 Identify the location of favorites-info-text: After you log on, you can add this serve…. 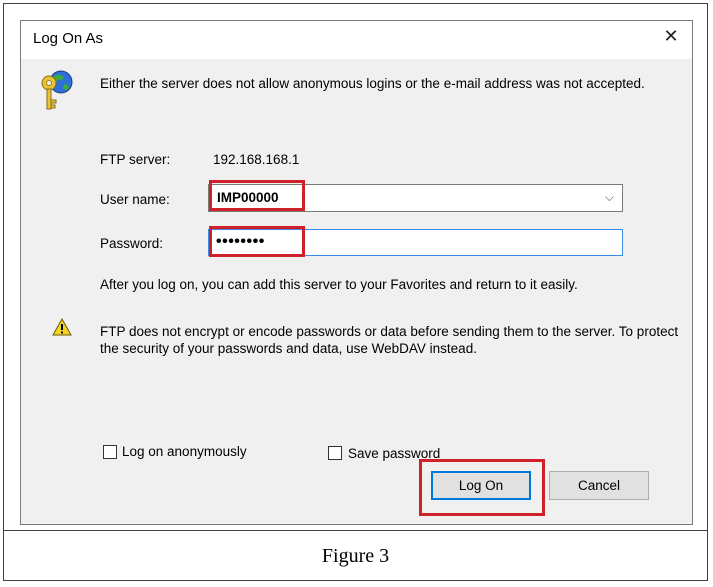
(339, 284).